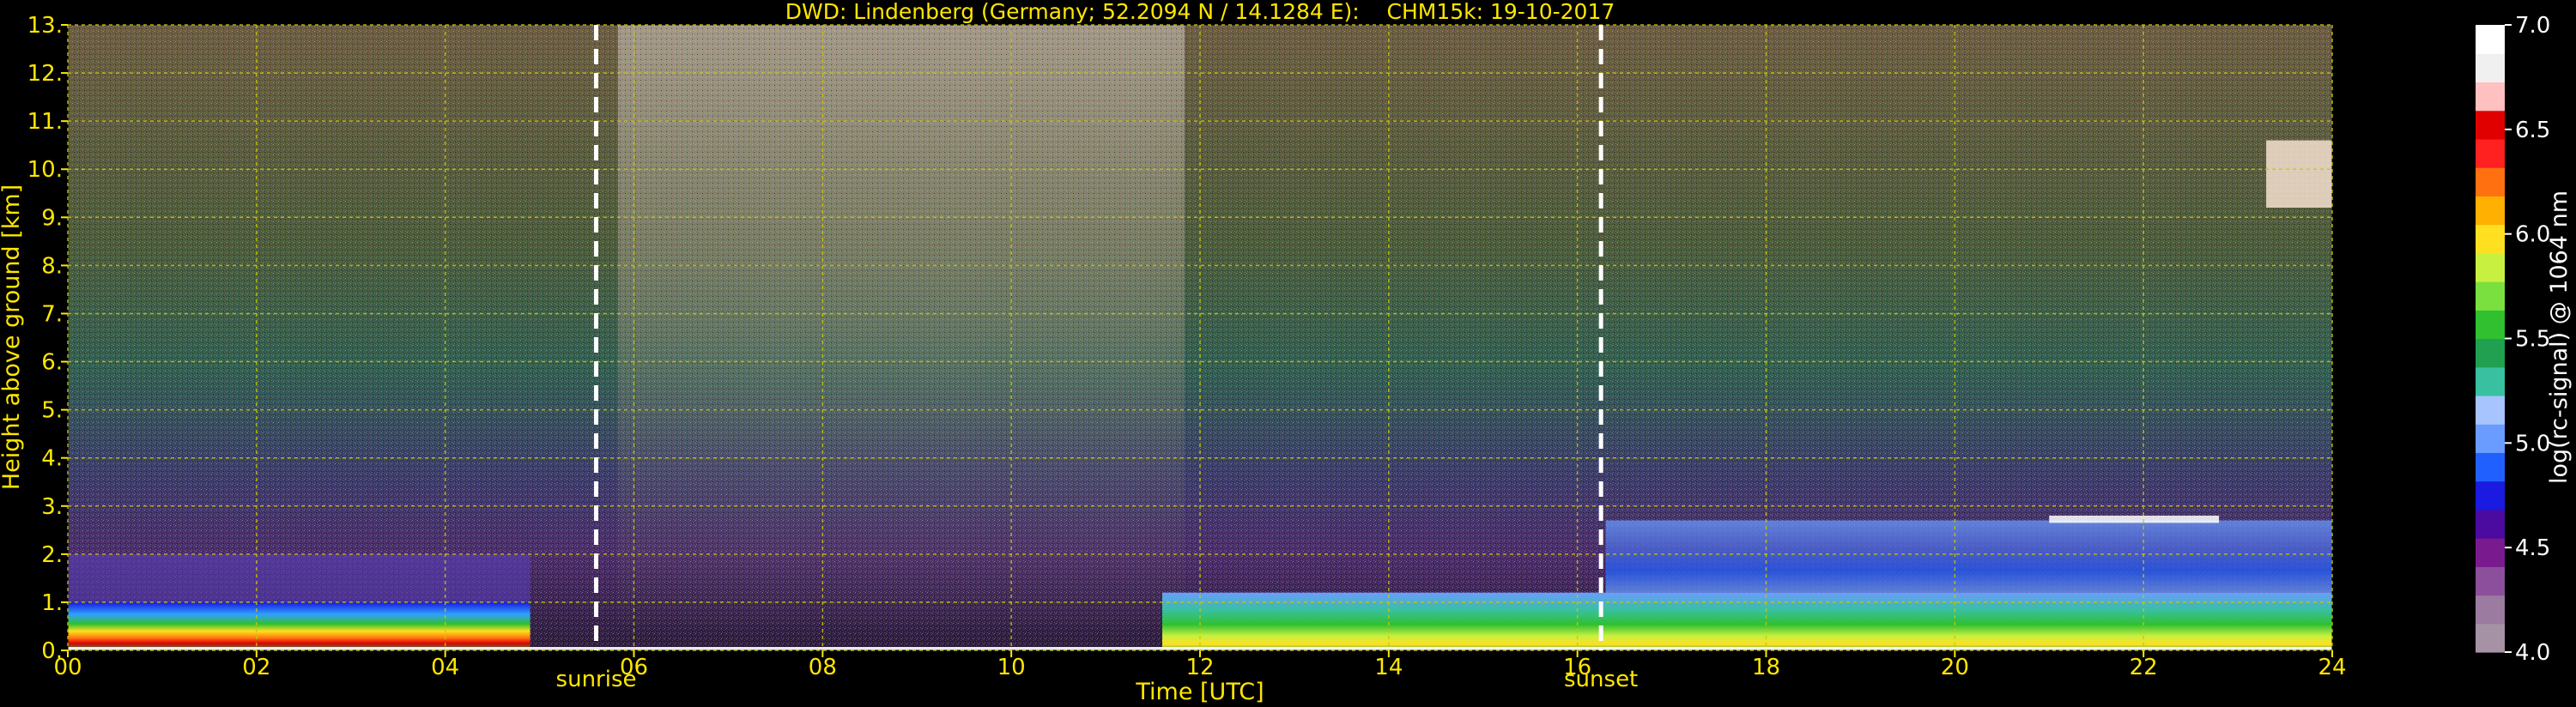 Image resolution: width=2576 pixels, height=707 pixels. I want to click on colorbar-tick-label: 4.5, so click(2532, 548).